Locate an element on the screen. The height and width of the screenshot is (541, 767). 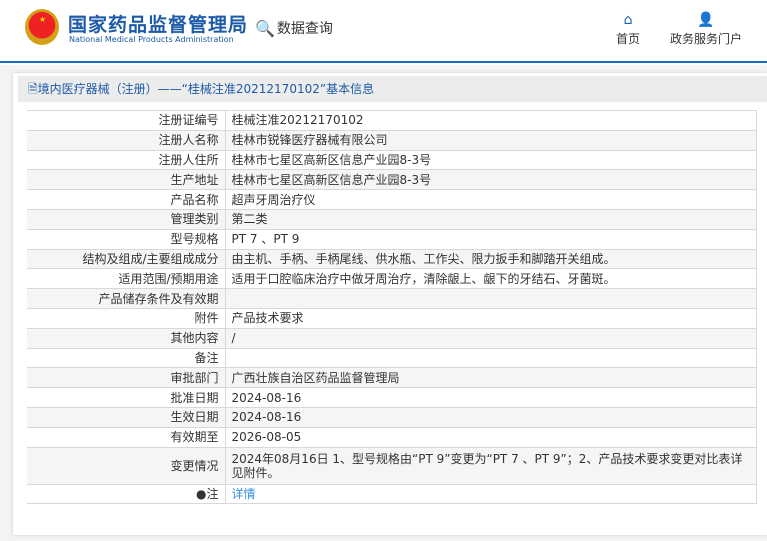
row-label: 产品名称 is located at coordinates (126, 199).